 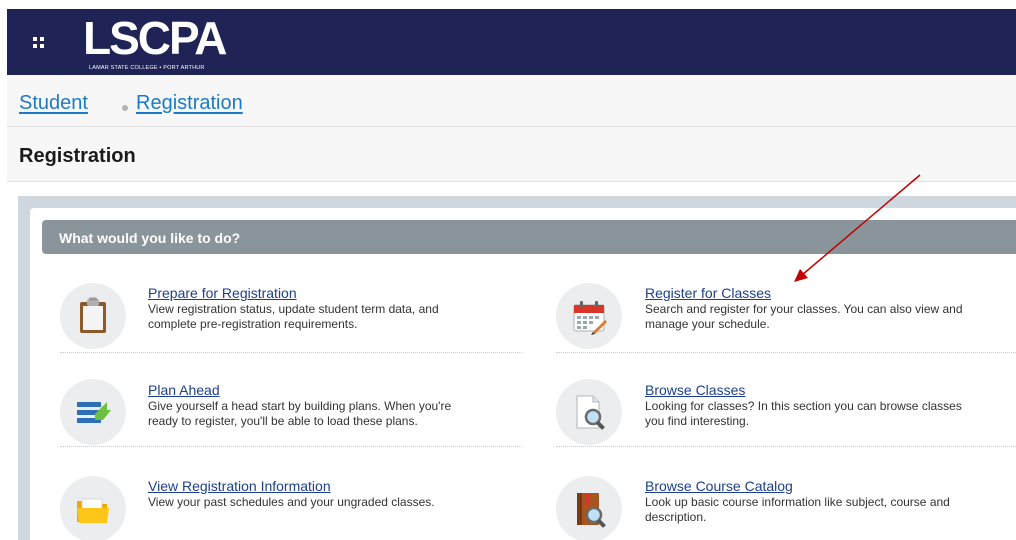 What do you see at coordinates (222, 293) in the screenshot?
I see `prepare-for-registration-link: Prepare for Registration` at bounding box center [222, 293].